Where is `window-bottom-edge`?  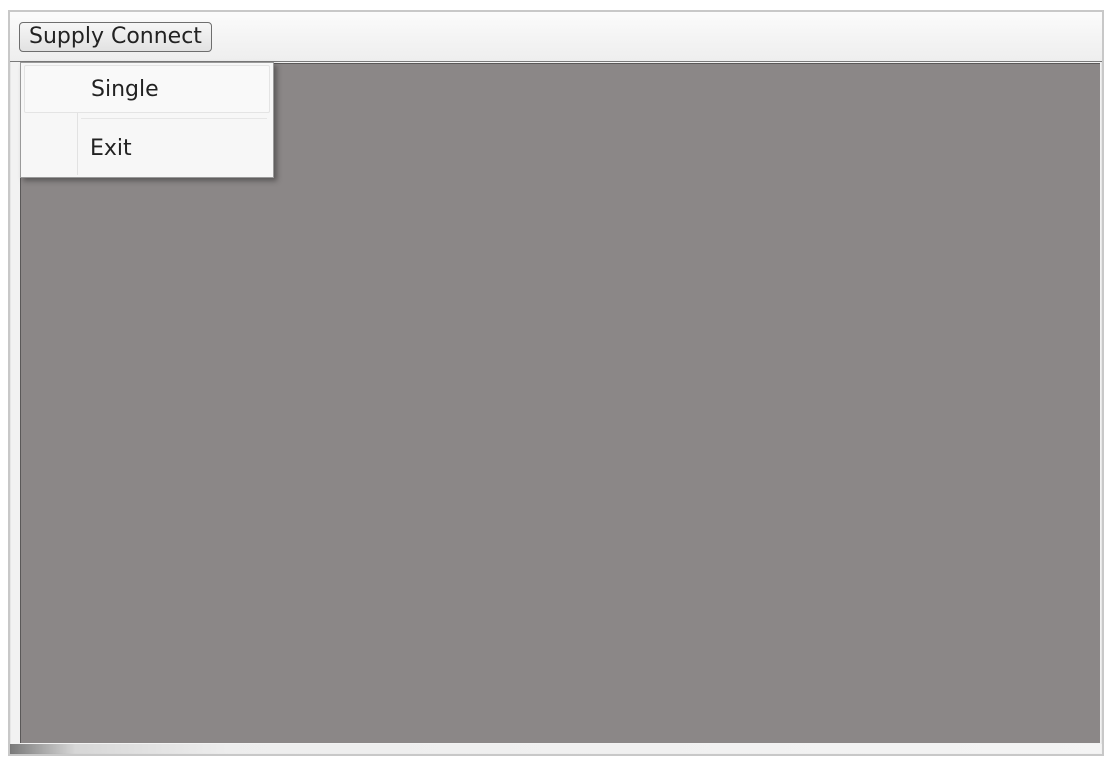 window-bottom-edge is located at coordinates (556, 749).